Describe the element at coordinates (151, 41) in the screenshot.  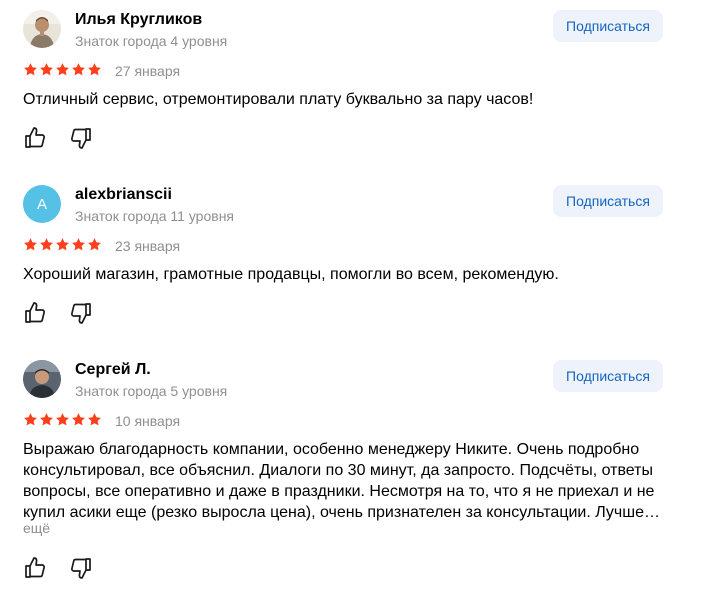
I see `author-level: Знаток города 4 уровня` at that location.